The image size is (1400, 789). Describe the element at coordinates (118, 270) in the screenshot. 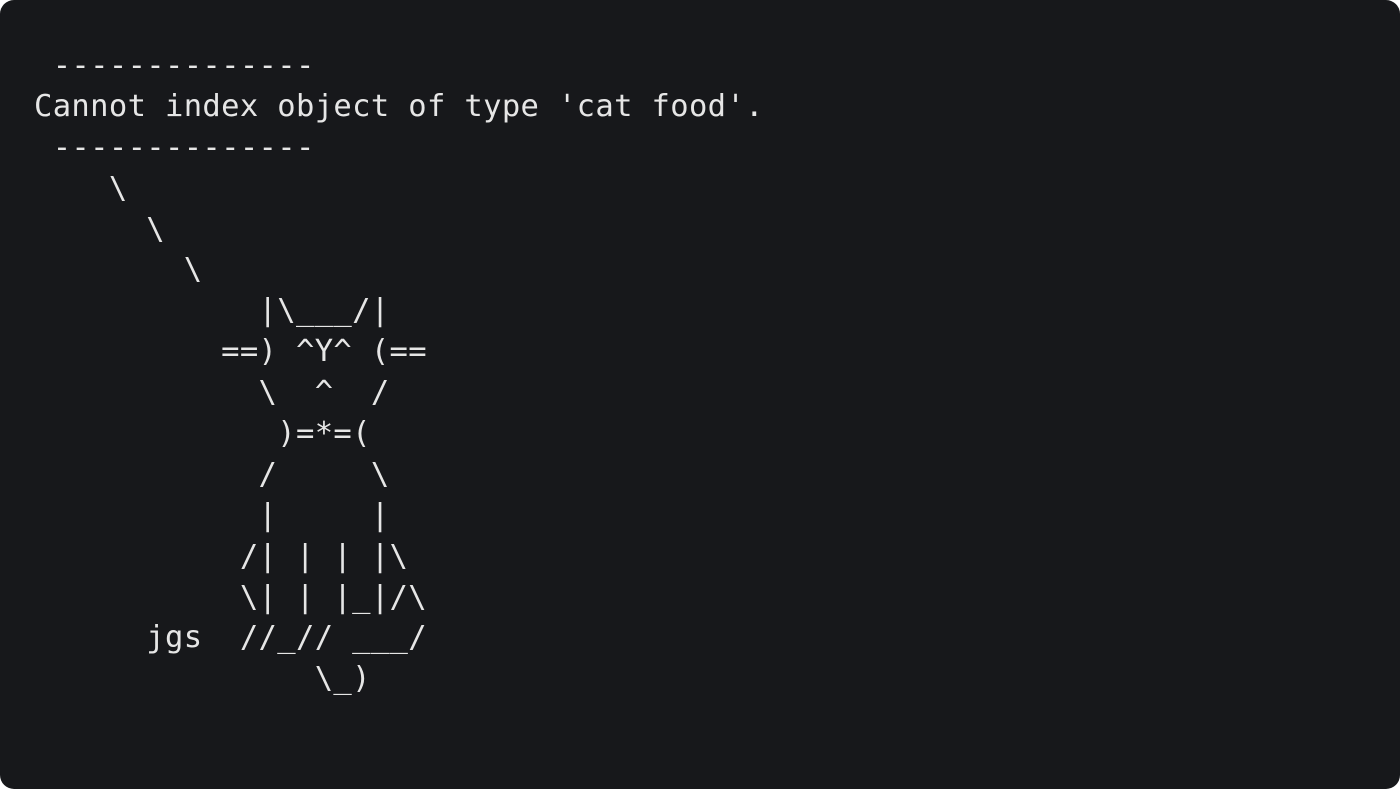

I see `speech-tail-line-3: \` at that location.